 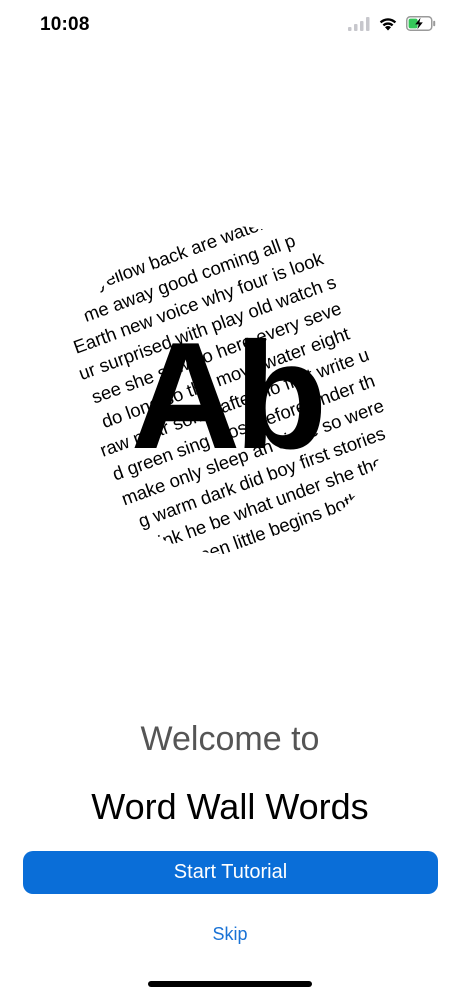 What do you see at coordinates (226, 396) in the screenshot?
I see `logo-letters: Ab` at bounding box center [226, 396].